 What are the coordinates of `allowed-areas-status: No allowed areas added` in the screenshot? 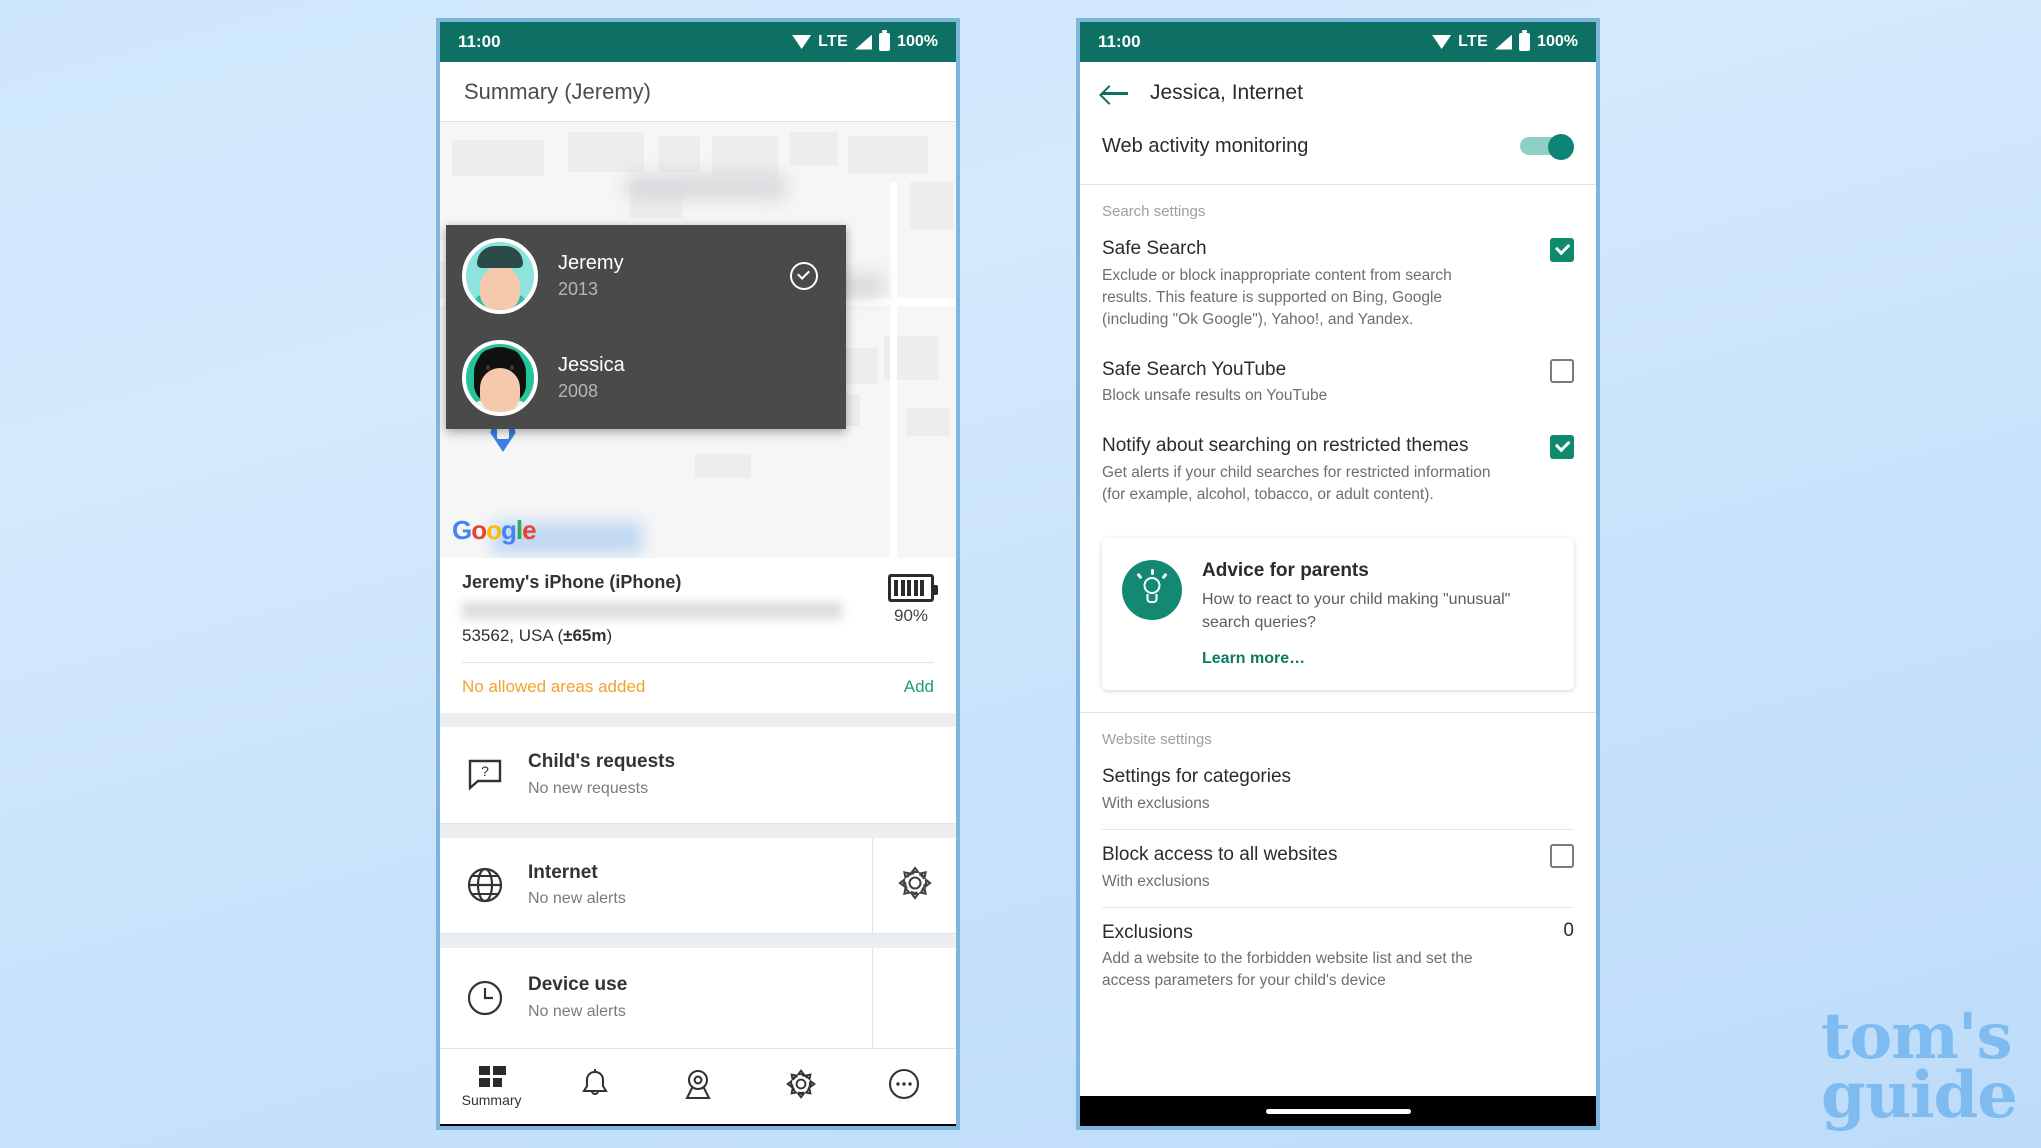 It's located at (554, 686).